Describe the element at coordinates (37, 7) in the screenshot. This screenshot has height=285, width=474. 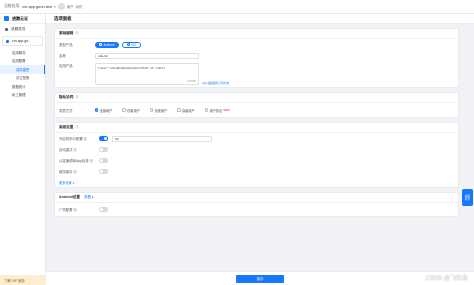
I see `app-selector: cm-app-geoh-test` at that location.